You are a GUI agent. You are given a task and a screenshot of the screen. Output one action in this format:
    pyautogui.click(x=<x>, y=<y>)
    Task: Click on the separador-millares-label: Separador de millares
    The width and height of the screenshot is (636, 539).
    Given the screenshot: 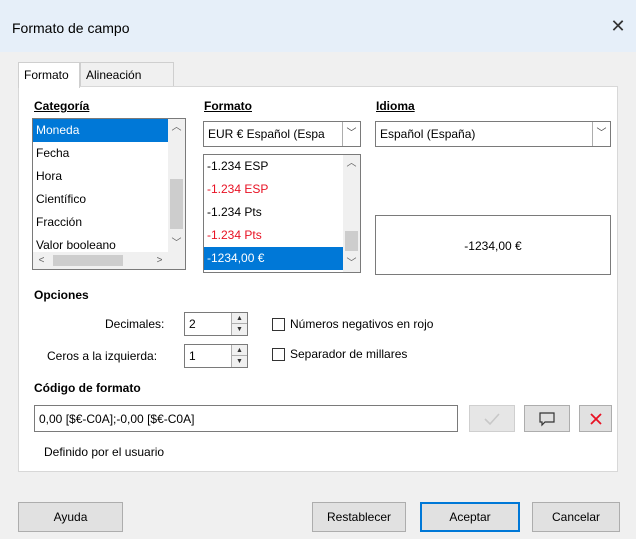 What is the action you would take?
    pyautogui.click(x=349, y=354)
    